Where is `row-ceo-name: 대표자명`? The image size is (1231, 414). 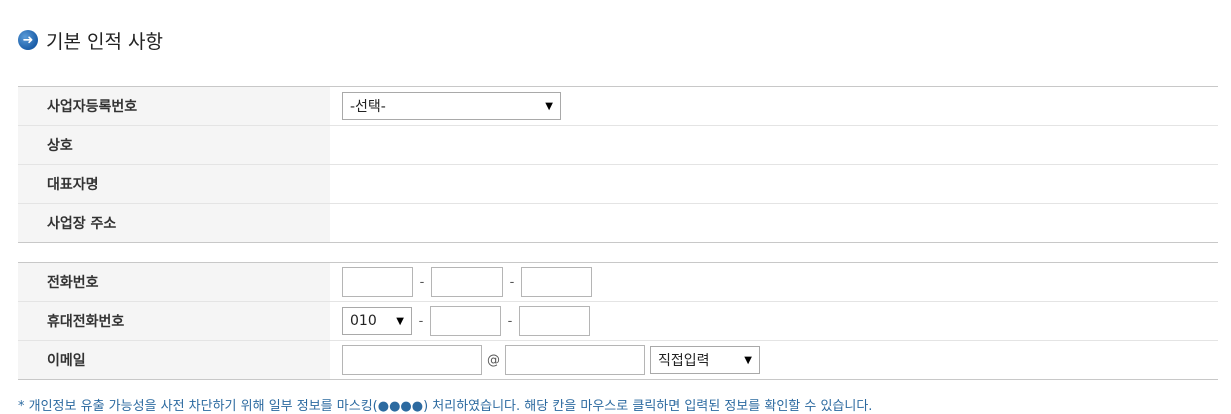
row-ceo-name: 대표자명 is located at coordinates (618, 184).